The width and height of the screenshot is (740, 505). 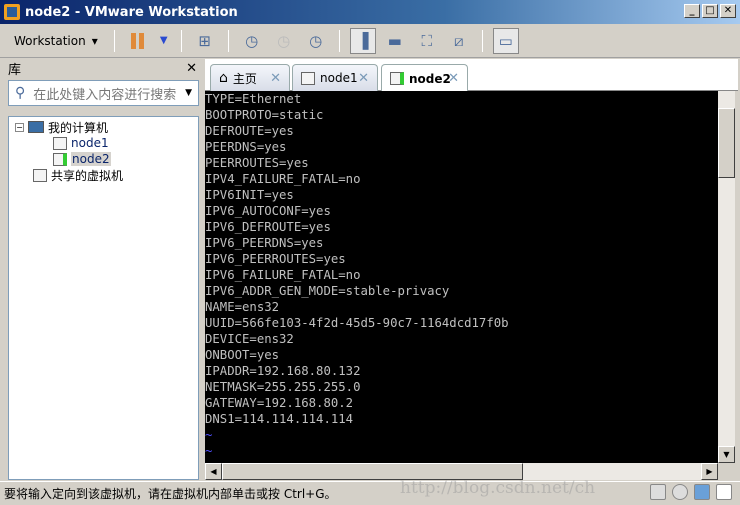 I want to click on shared-vm-icon, so click(x=40, y=175).